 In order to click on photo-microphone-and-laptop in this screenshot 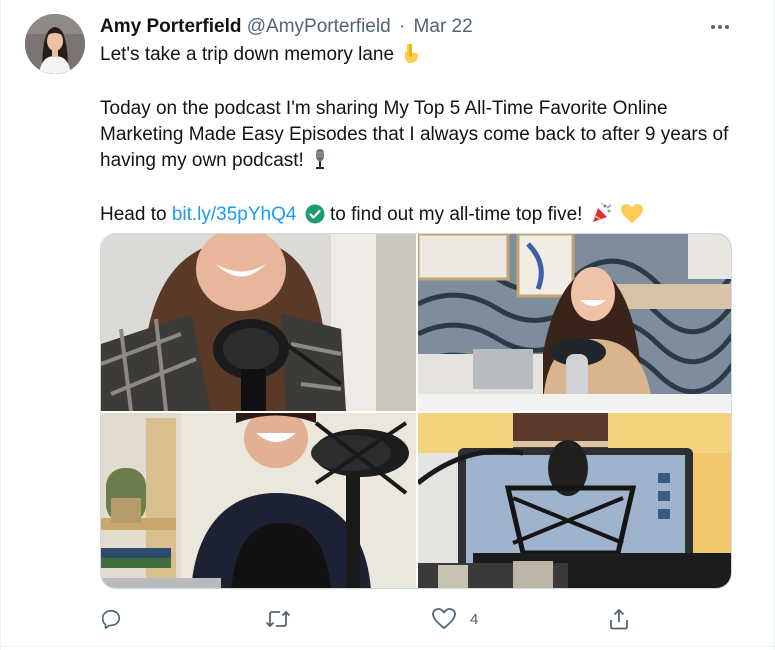, I will do `click(574, 500)`.